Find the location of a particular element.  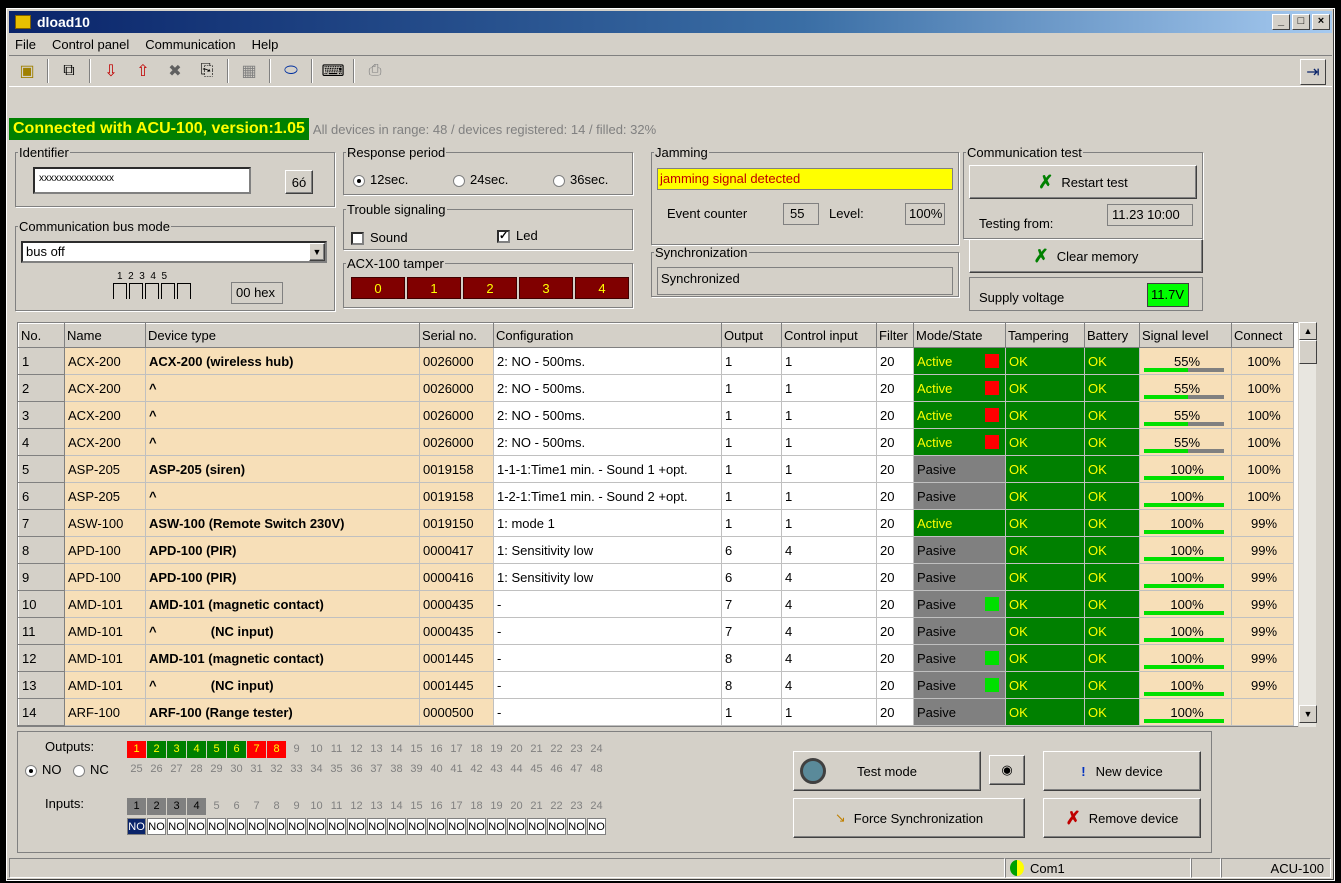

output-cell: 8 is located at coordinates (276, 749).